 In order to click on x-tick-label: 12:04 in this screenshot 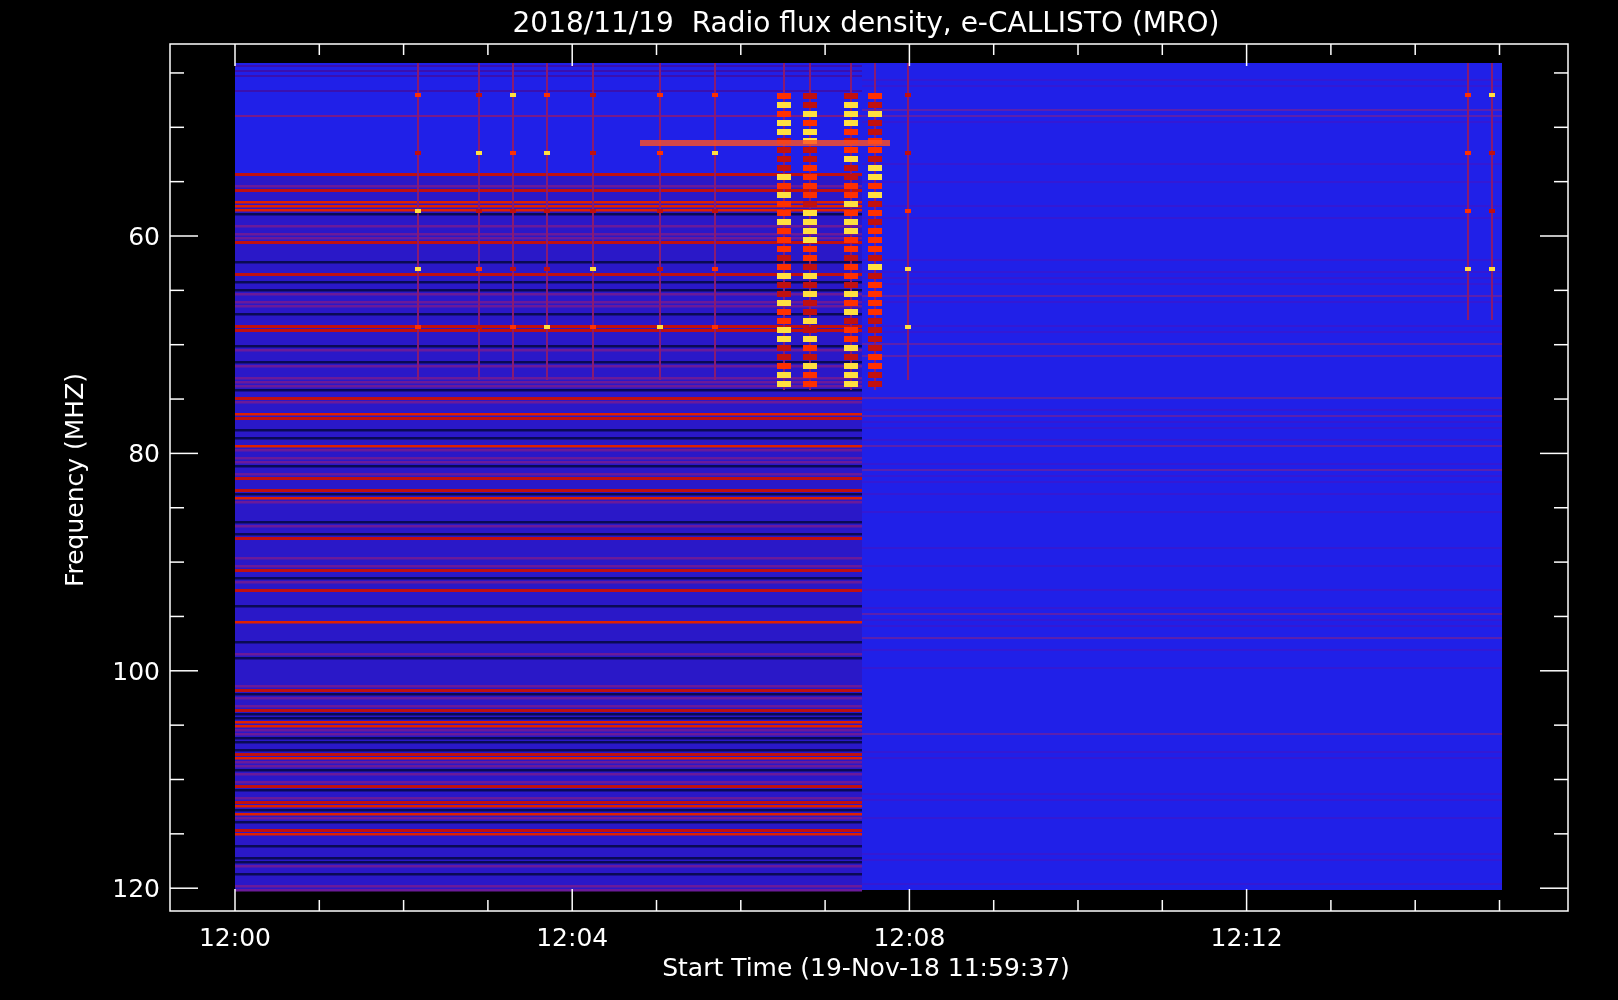, I will do `click(572, 937)`.